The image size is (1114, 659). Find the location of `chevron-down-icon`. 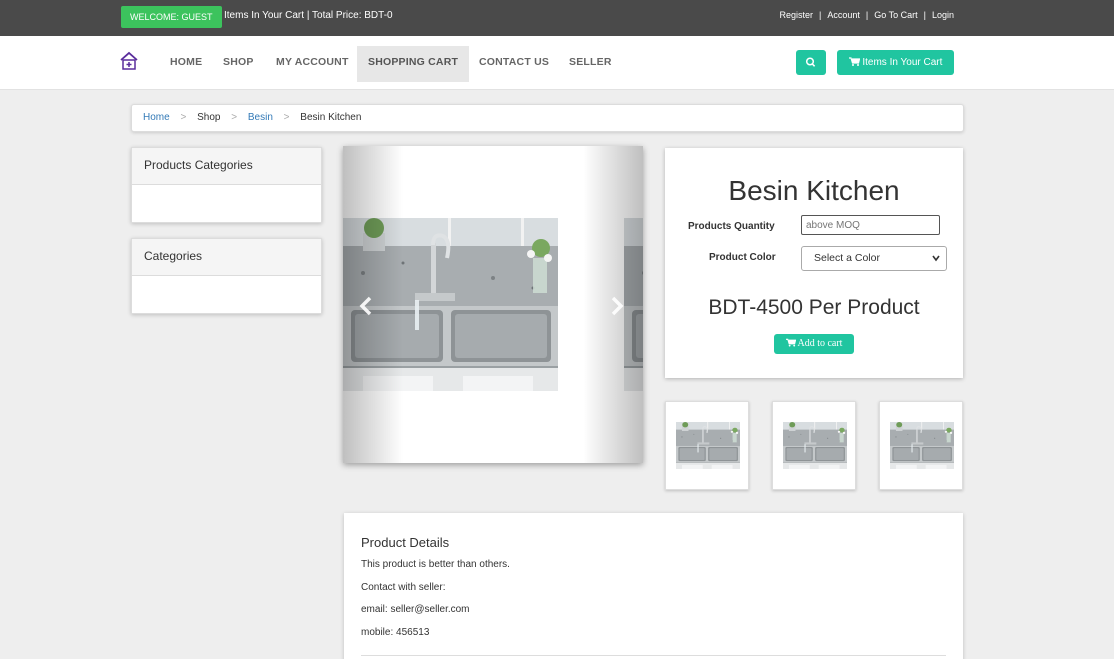

chevron-down-icon is located at coordinates (936, 263).